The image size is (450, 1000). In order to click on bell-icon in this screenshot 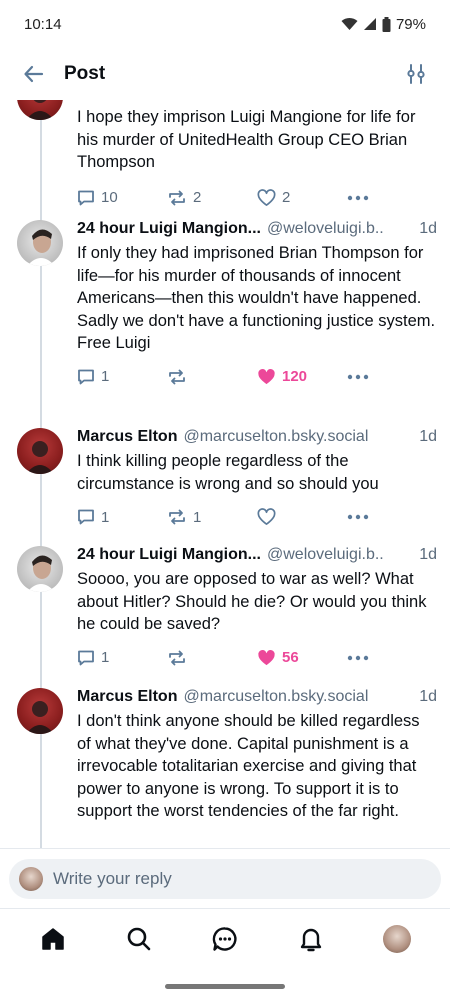, I will do `click(311, 939)`.